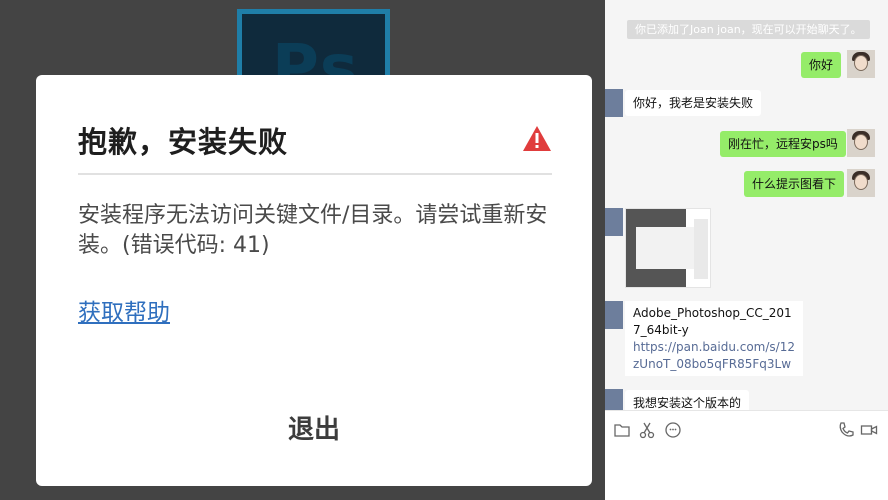 This screenshot has width=888, height=500. Describe the element at coordinates (783, 144) in the screenshot. I see `message-bubble-out: 刚在忙，远程安ps吗` at that location.